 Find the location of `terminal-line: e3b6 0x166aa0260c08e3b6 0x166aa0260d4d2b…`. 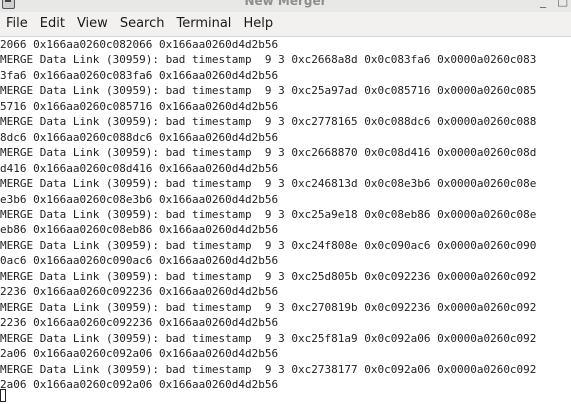

terminal-line: e3b6 0x166aa0260c08e3b6 0x166aa0260d4d2b… is located at coordinates (139, 199).